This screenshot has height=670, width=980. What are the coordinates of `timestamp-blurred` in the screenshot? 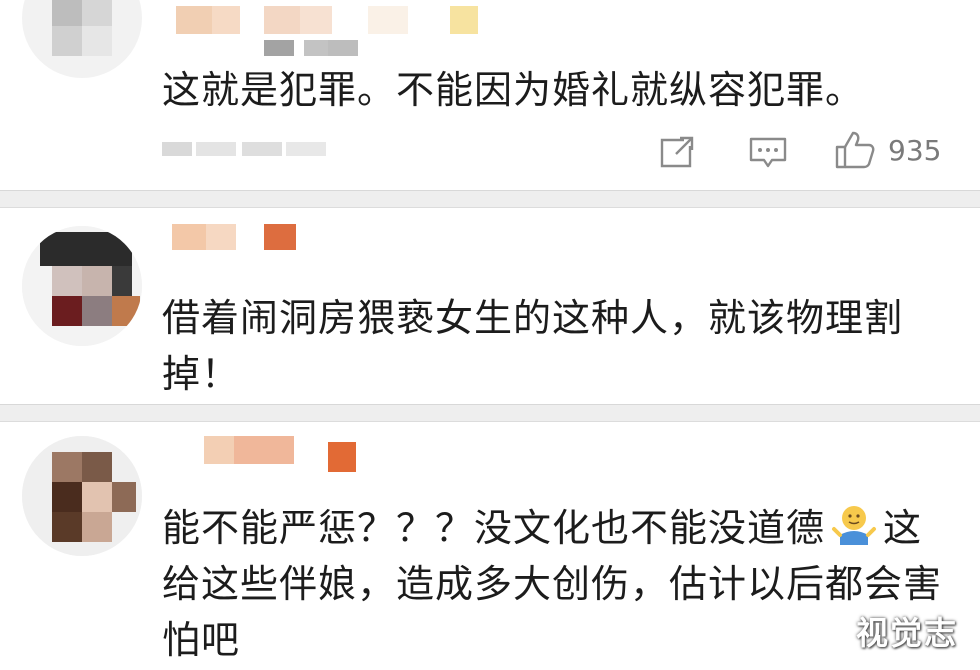 It's located at (247, 151).